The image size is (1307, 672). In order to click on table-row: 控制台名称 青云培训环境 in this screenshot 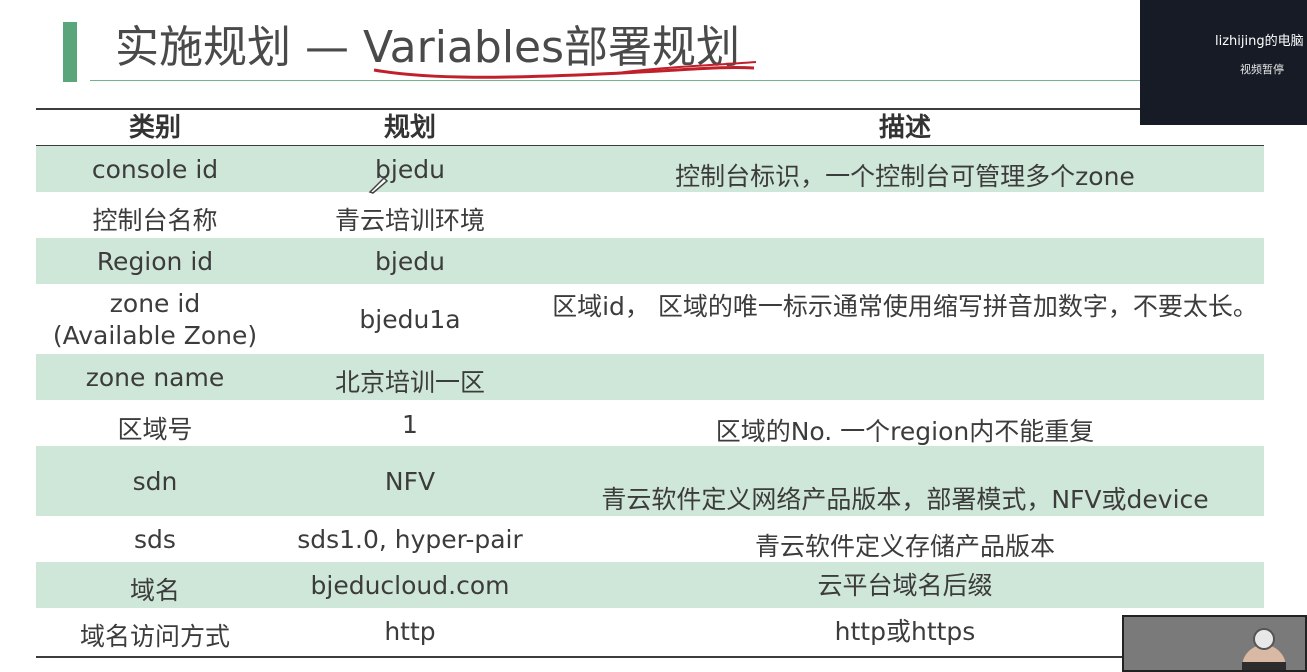, I will do `click(650, 215)`.